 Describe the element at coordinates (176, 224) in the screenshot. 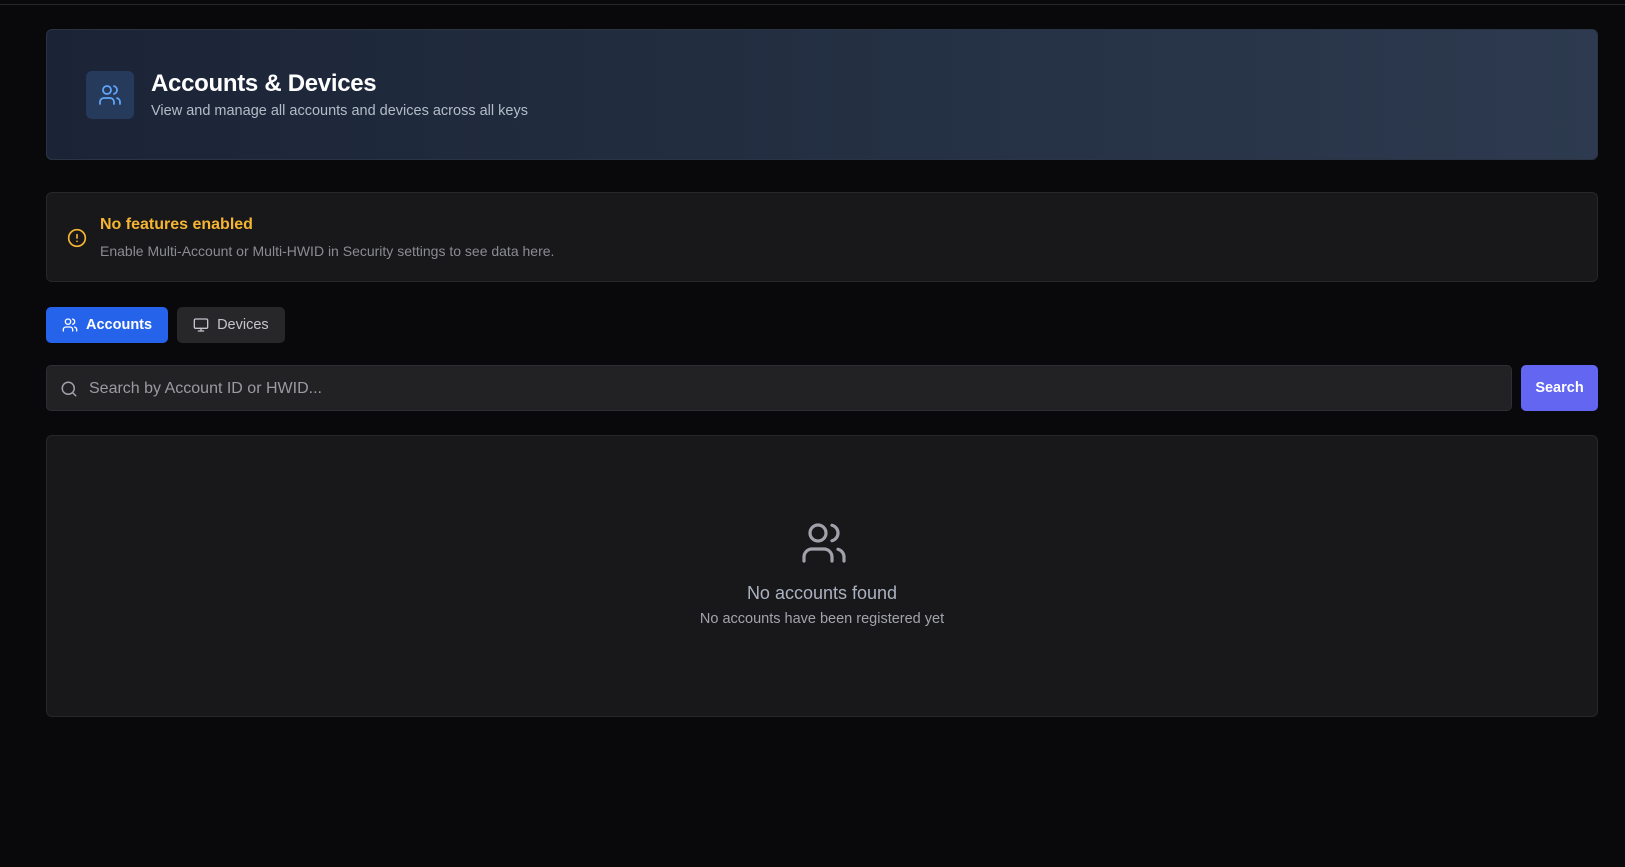

I see `notice-title: No features enabled` at that location.